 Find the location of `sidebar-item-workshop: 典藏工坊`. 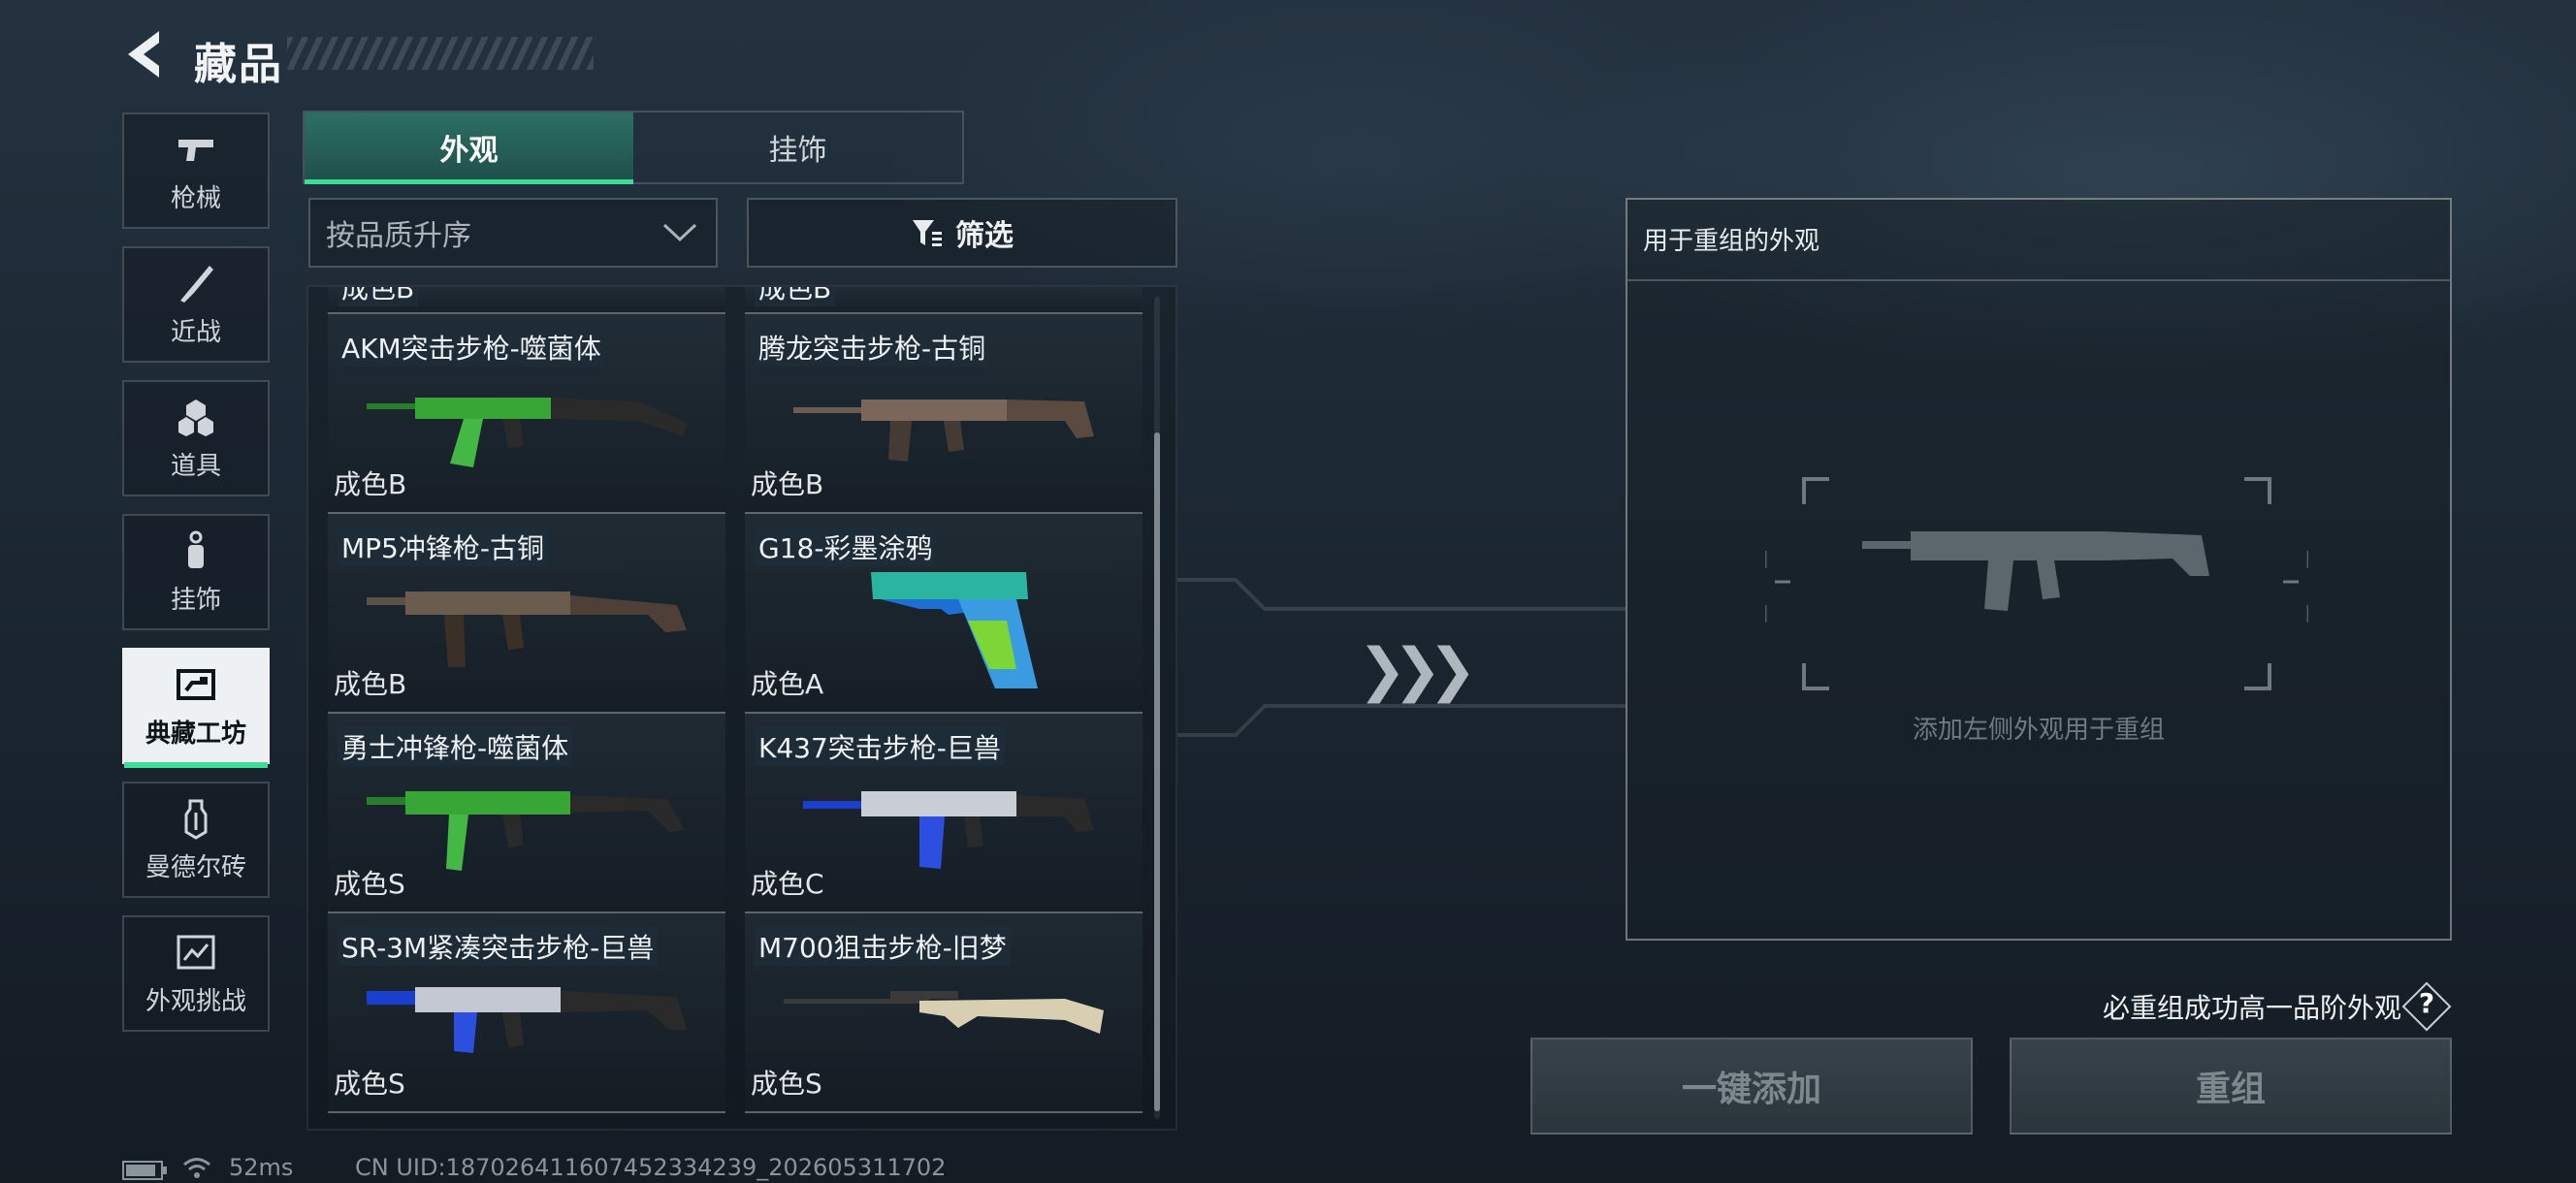

sidebar-item-workshop: 典藏工坊 is located at coordinates (196, 708).